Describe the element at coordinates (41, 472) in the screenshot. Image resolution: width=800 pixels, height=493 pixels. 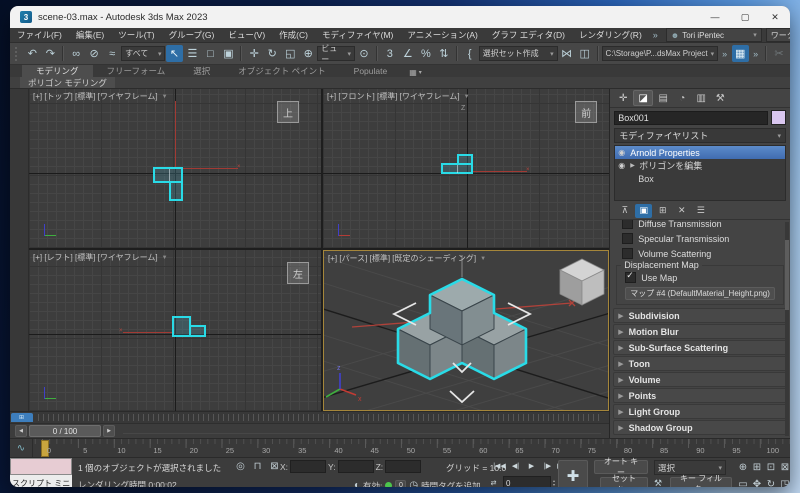
I see `maxscript-mini-listener: スクリプト ミニ リス` at that location.